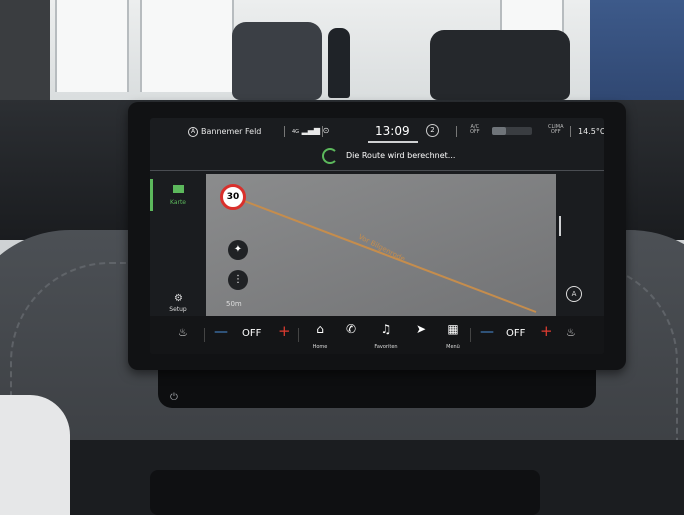  What do you see at coordinates (320, 347) in the screenshot?
I see `home-label: Home` at bounding box center [320, 347].